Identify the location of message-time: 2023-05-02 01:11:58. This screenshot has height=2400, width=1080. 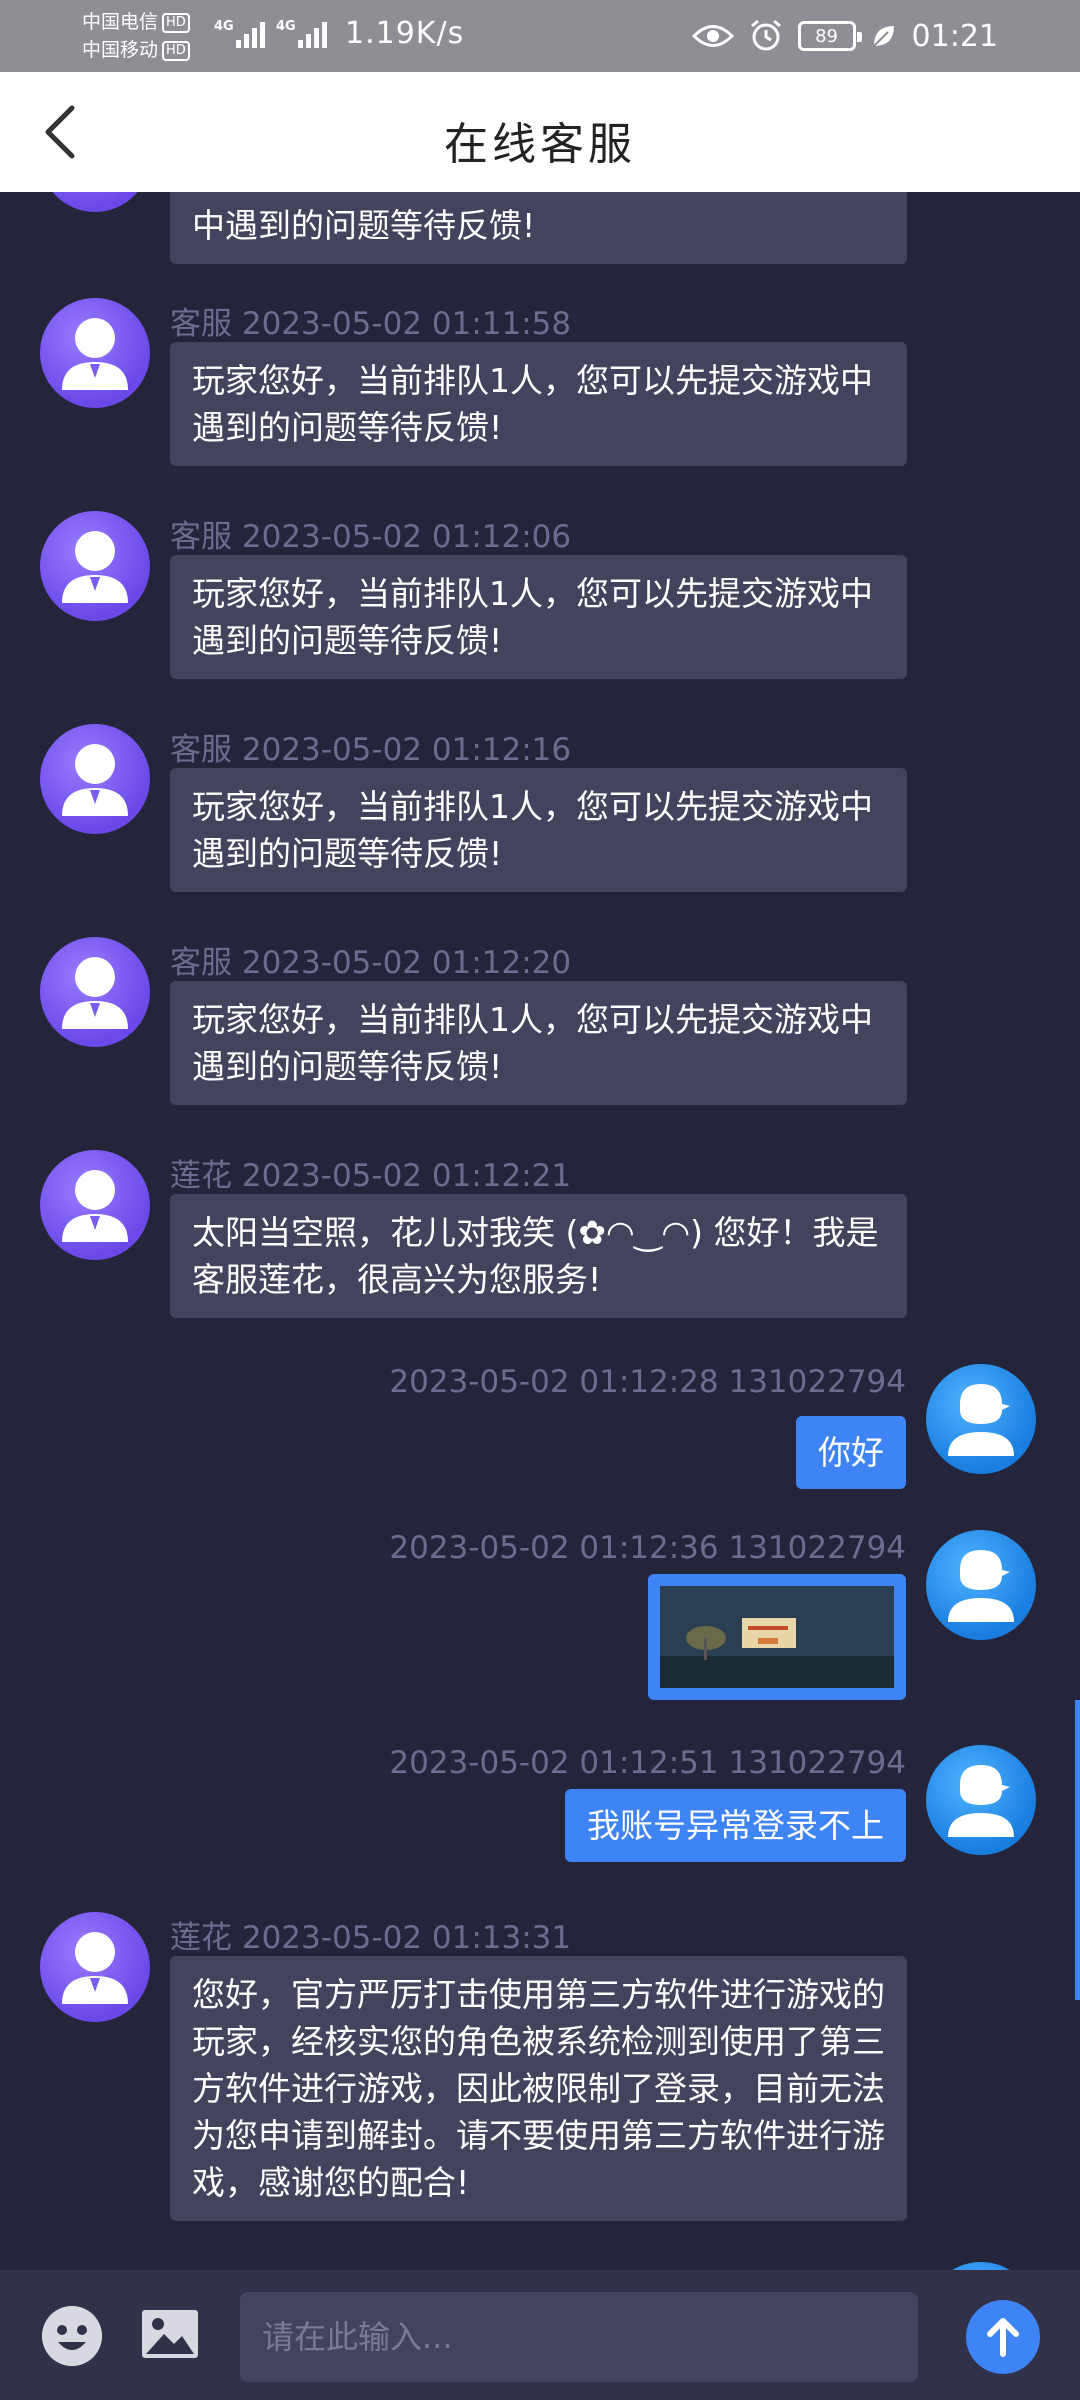
(406, 324).